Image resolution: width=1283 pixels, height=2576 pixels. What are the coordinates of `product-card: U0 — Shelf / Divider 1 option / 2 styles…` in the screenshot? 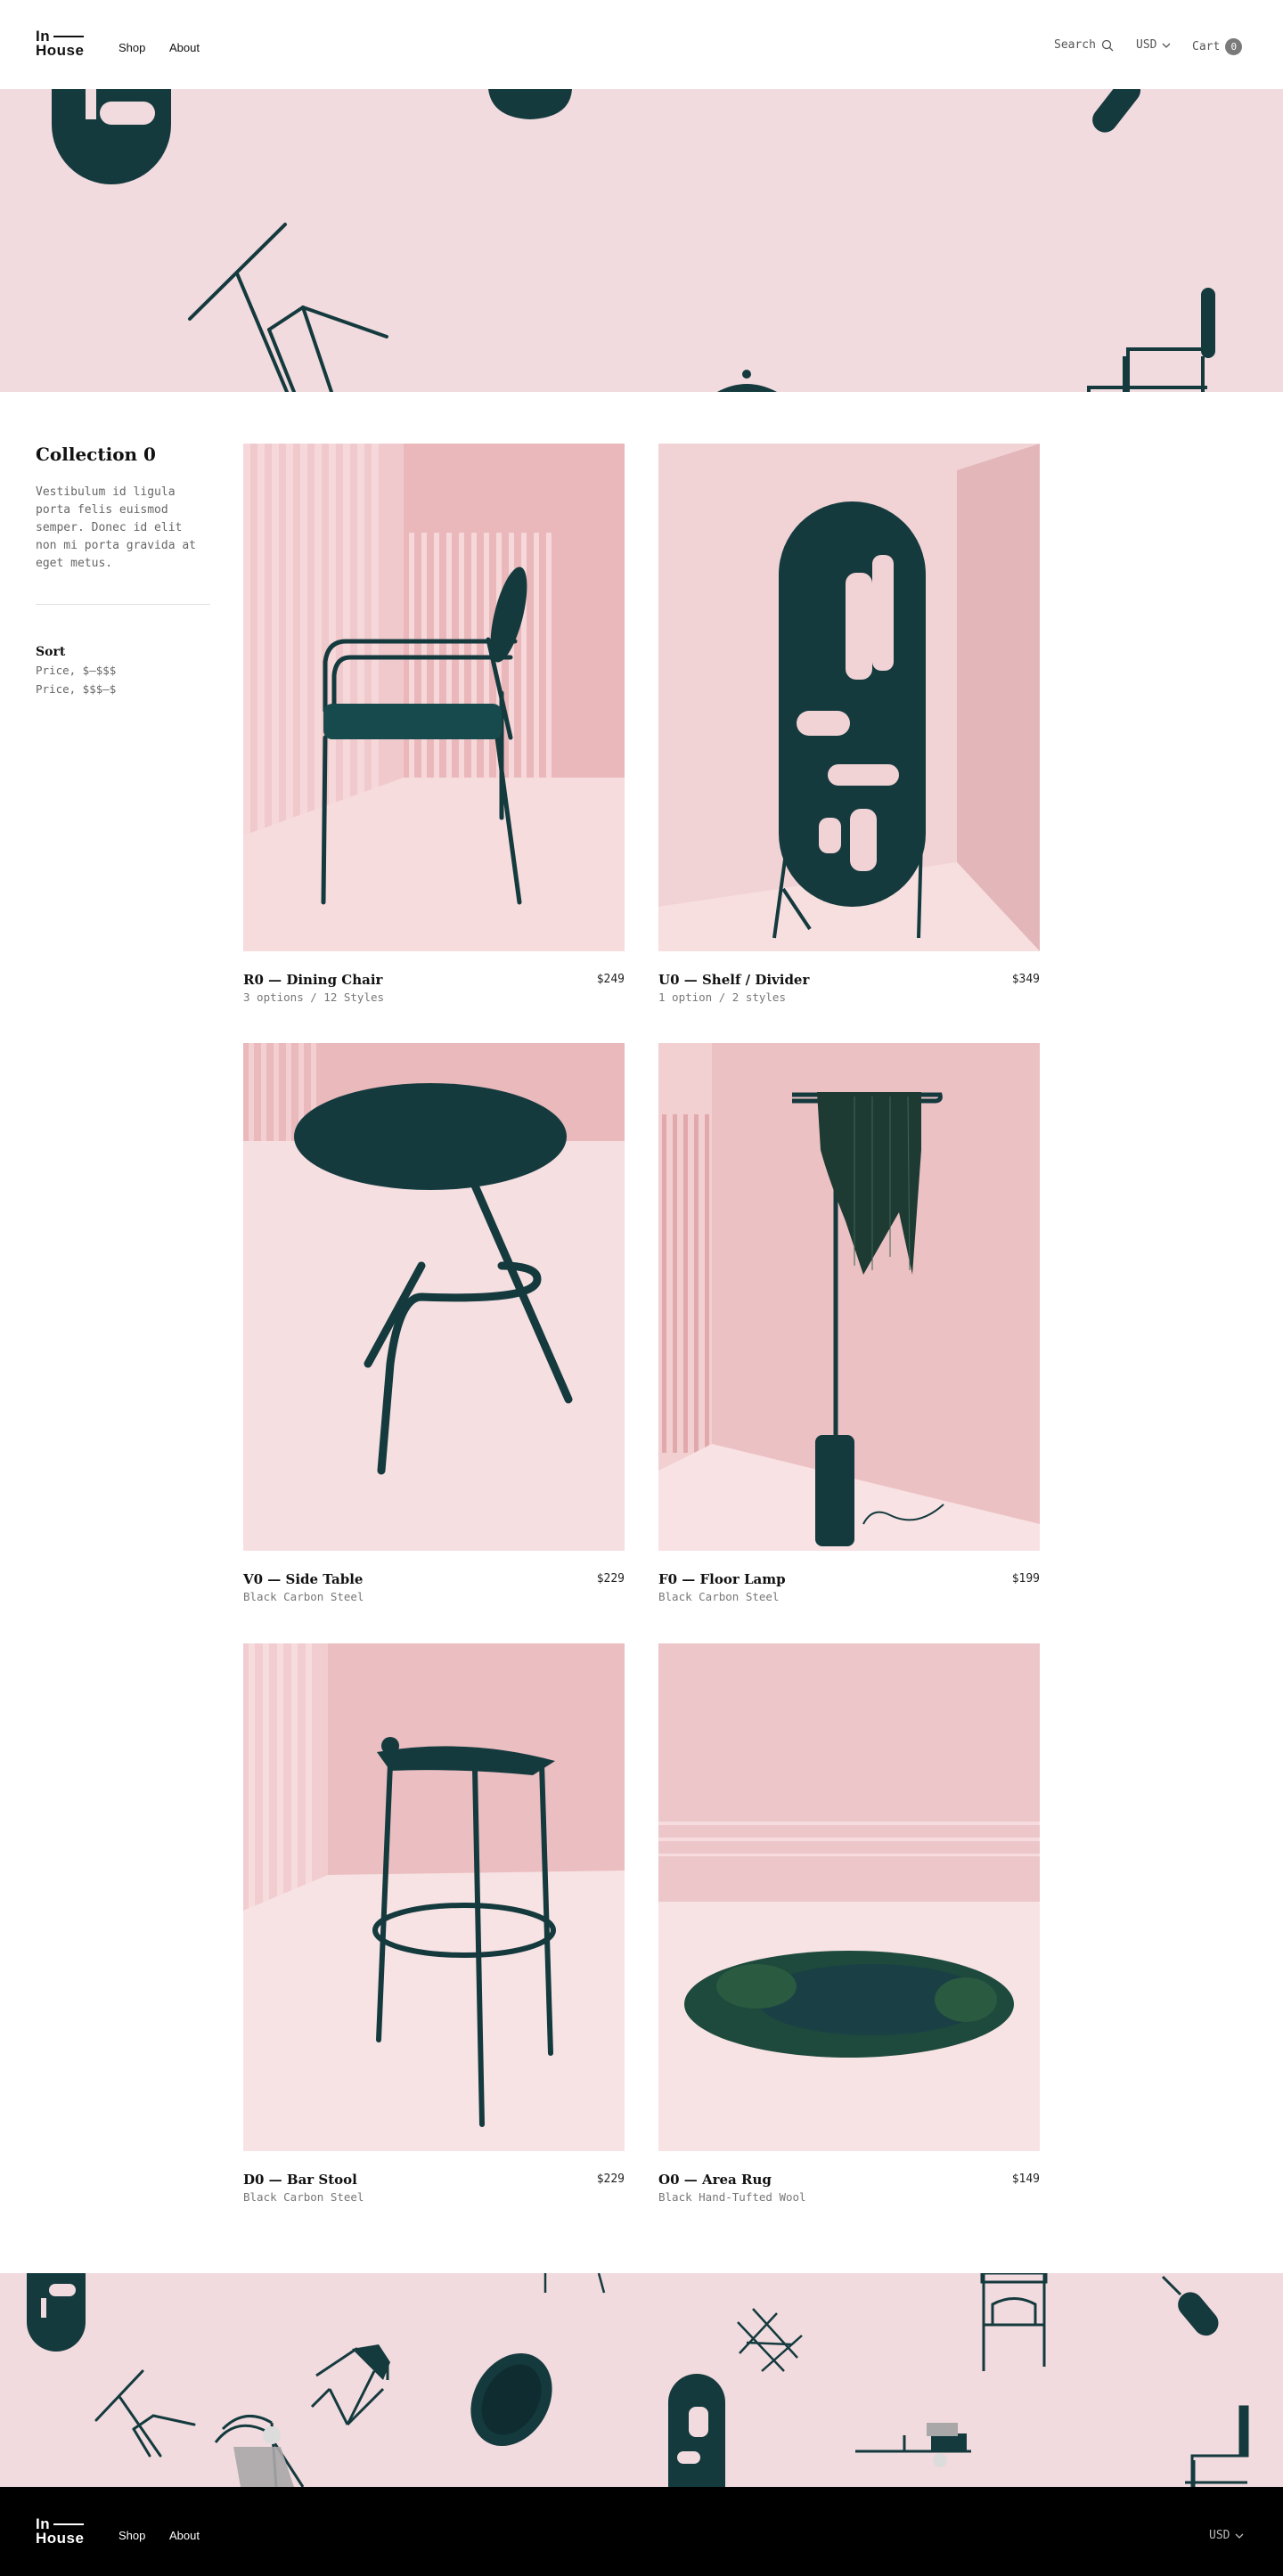 It's located at (849, 724).